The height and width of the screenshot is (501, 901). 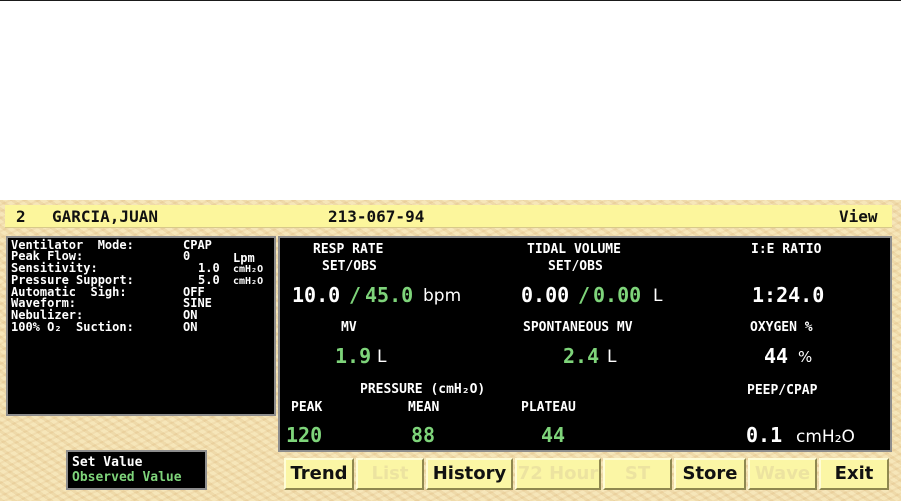 What do you see at coordinates (127, 477) in the screenshot?
I see `legend-observed-value: Observed Value` at bounding box center [127, 477].